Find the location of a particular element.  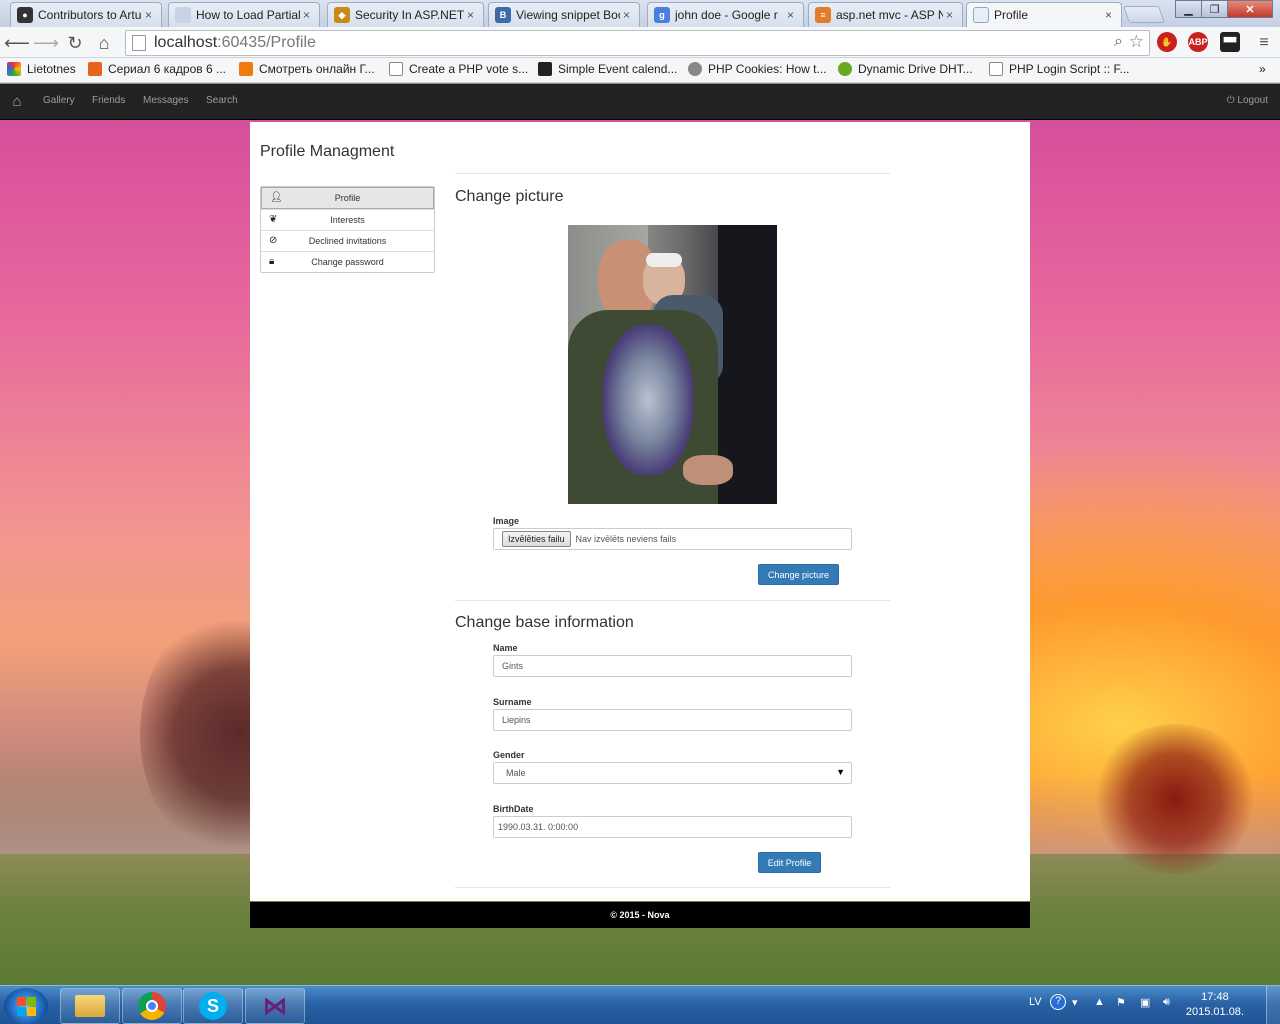

bookmark-label: Lietotnes is located at coordinates (51, 69).